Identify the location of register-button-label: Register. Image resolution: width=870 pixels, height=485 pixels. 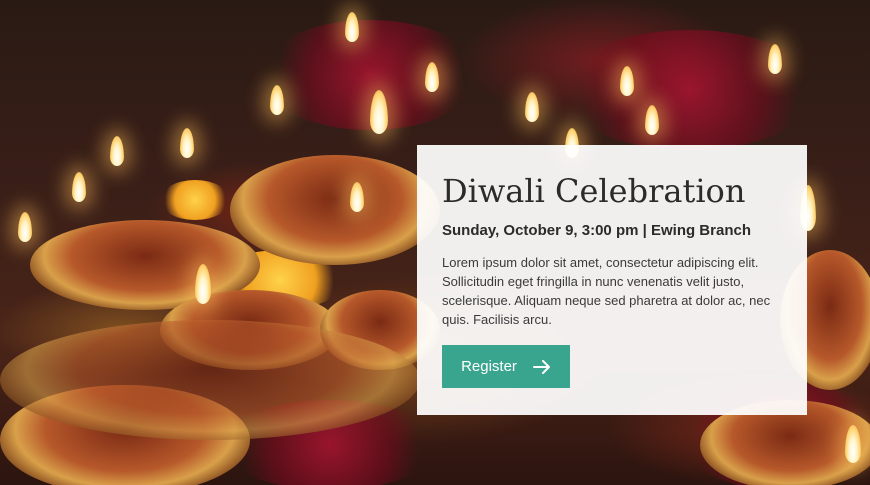
(489, 366).